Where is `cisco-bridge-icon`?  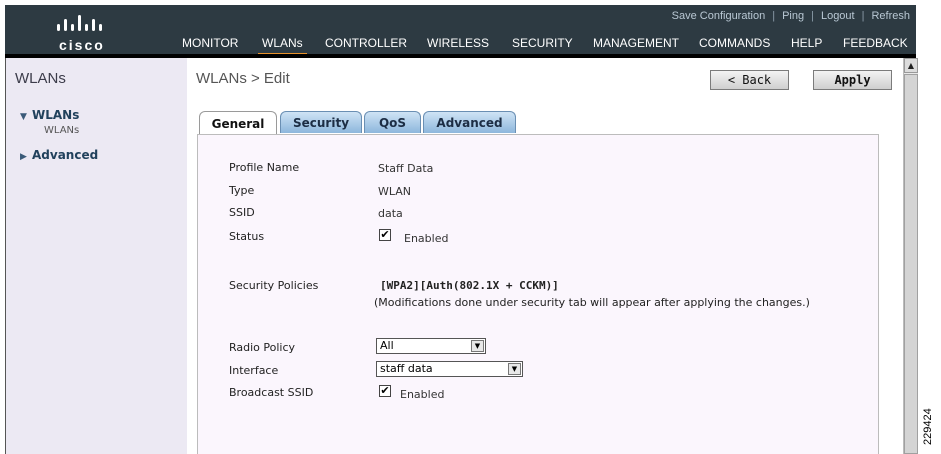 cisco-bridge-icon is located at coordinates (79, 23).